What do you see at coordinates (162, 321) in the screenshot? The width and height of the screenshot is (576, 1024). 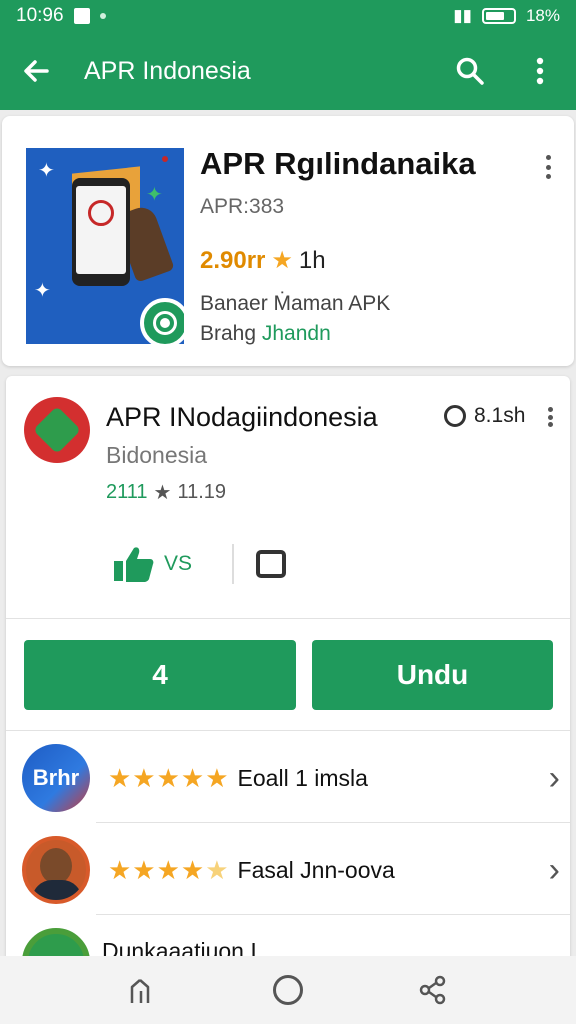 I see `shield-badge-icon` at bounding box center [162, 321].